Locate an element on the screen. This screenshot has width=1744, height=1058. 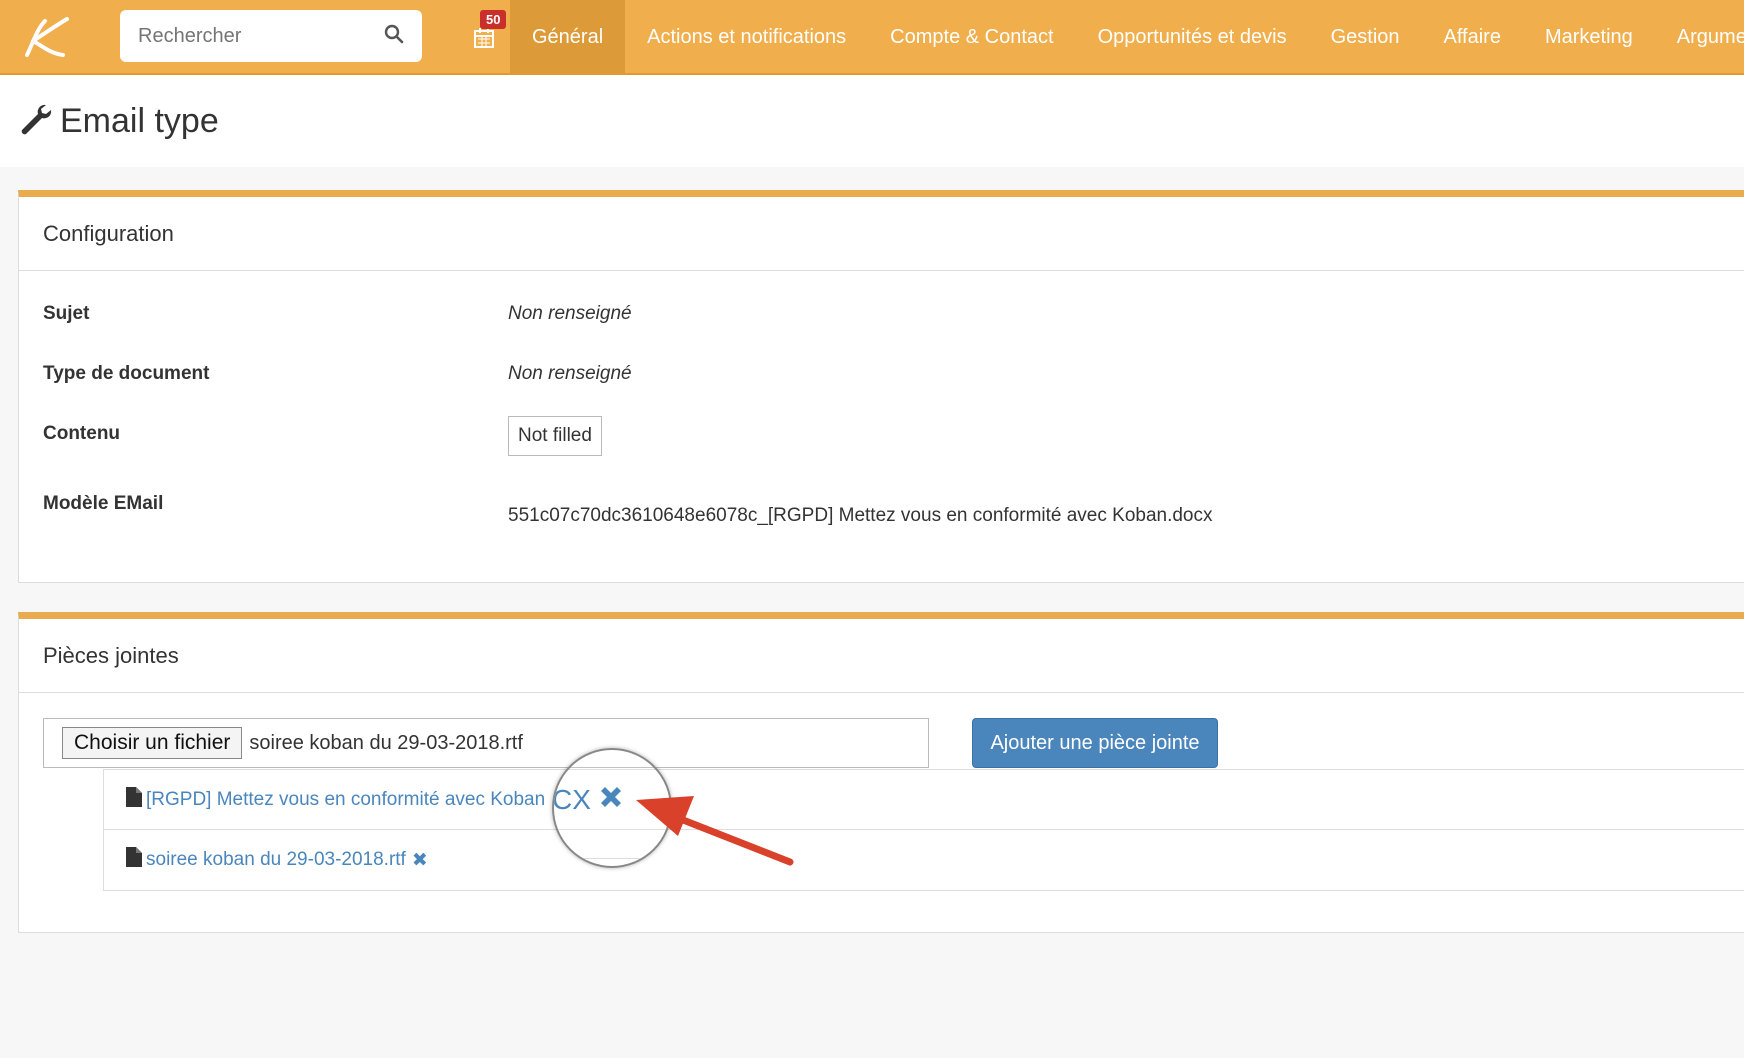
delete-attachment-icon: ✖ is located at coordinates (420, 860).